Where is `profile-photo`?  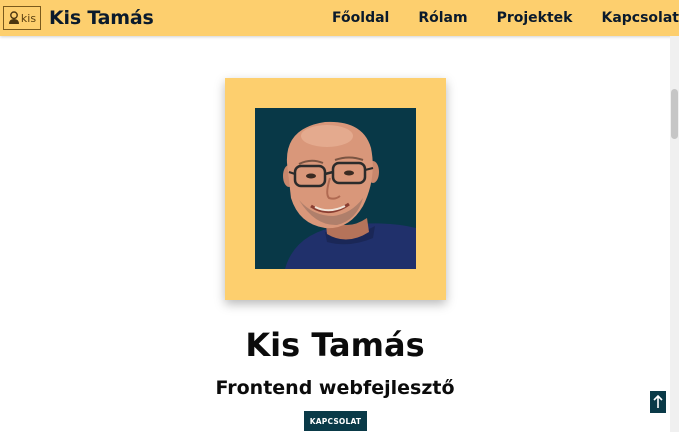 profile-photo is located at coordinates (335, 188).